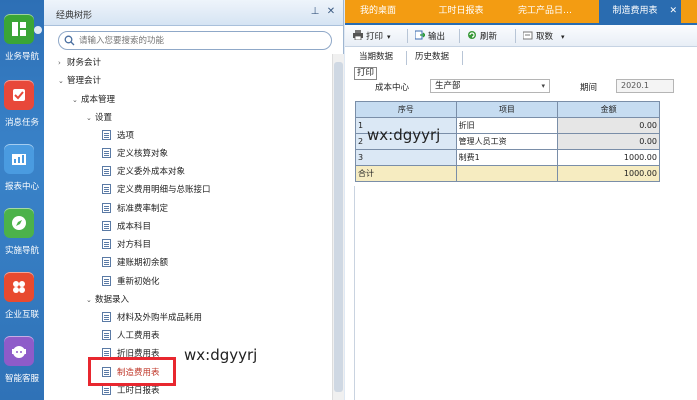  What do you see at coordinates (38, 30) in the screenshot?
I see `nav-expand-icon` at bounding box center [38, 30].